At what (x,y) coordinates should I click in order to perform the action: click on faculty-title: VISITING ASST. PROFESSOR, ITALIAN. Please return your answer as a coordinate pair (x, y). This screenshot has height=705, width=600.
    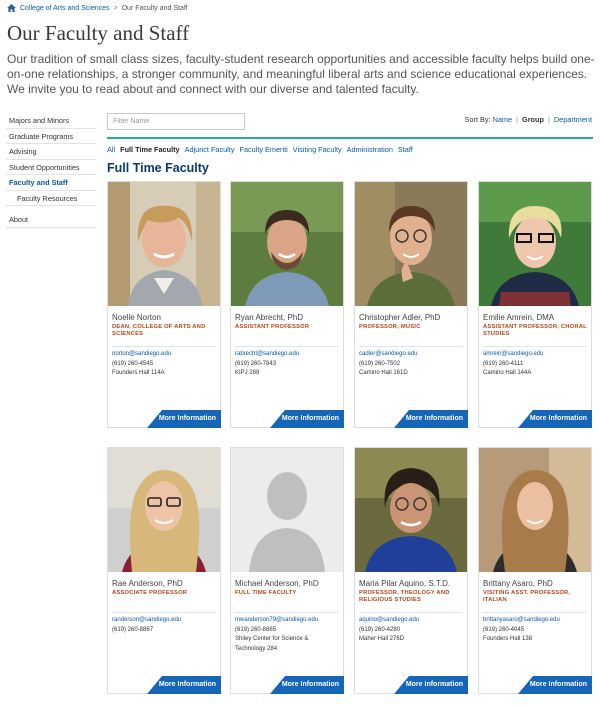
    Looking at the image, I should click on (527, 596).